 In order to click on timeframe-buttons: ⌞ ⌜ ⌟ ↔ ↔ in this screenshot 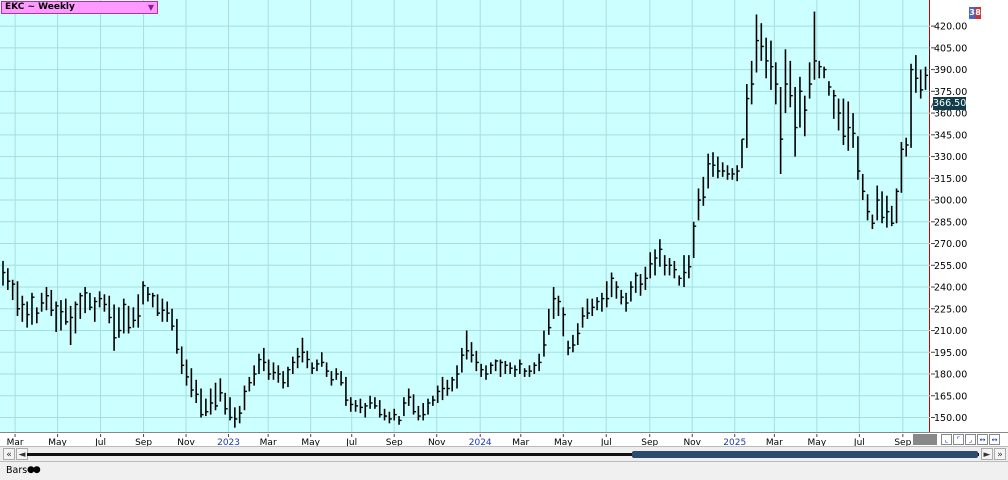, I will do `click(970, 439)`.